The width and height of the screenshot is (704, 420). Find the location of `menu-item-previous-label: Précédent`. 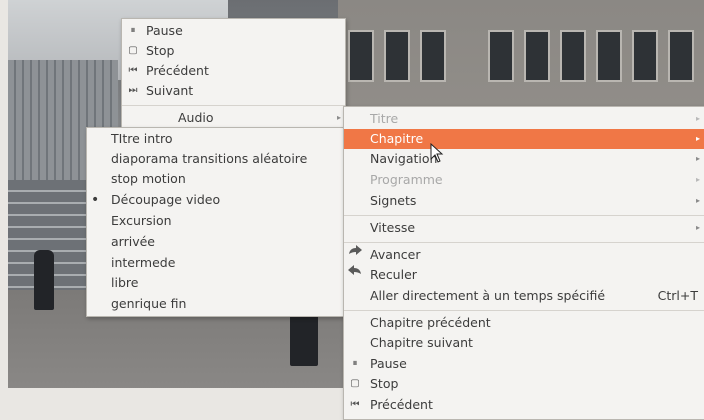

menu-item-previous-label: Précédent is located at coordinates (177, 70).